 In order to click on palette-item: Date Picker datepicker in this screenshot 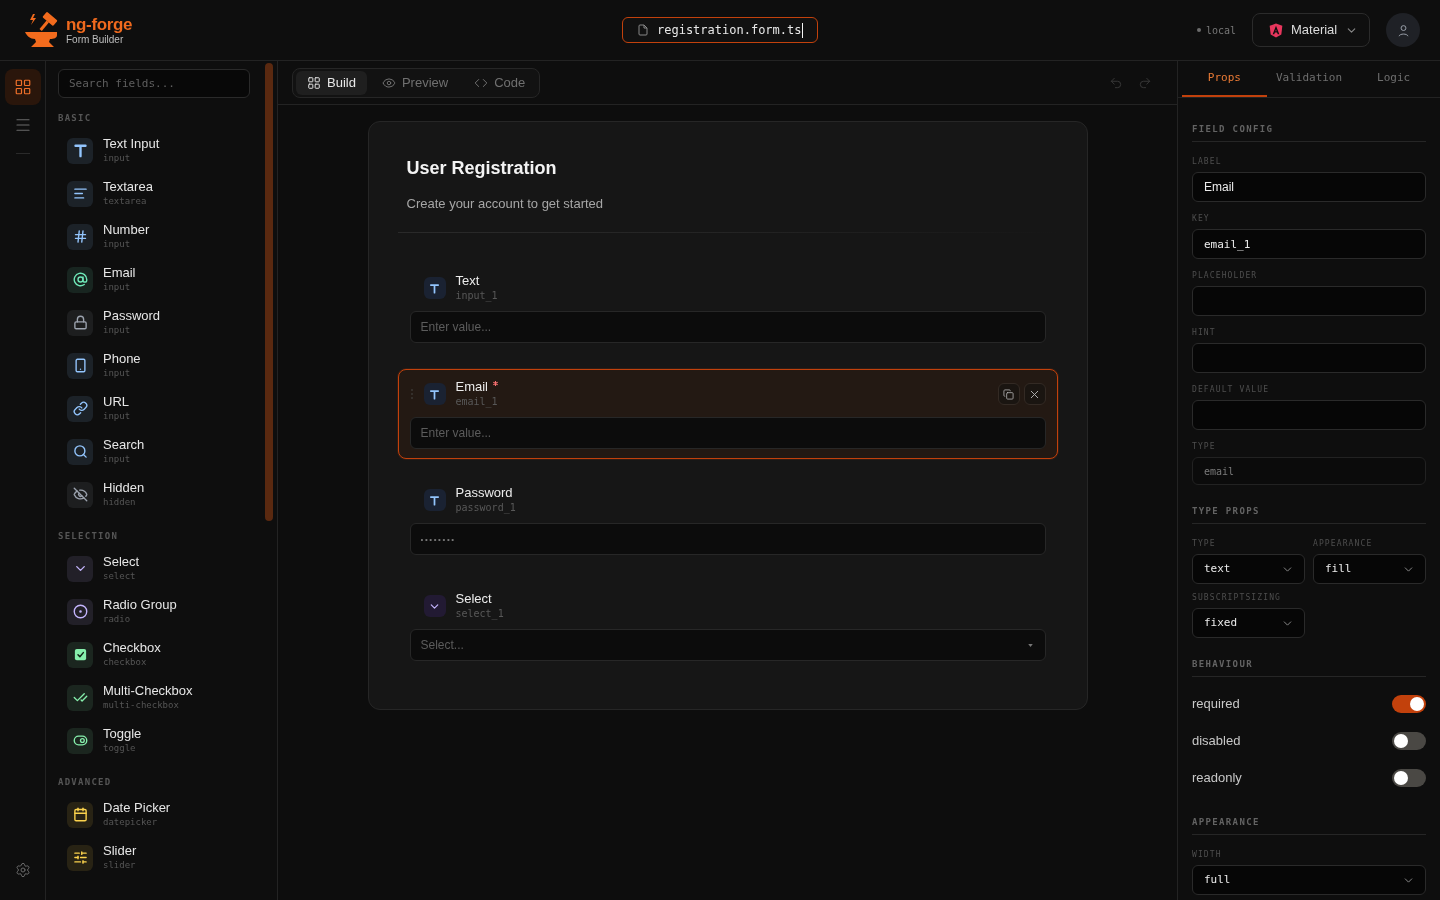, I will do `click(158, 814)`.